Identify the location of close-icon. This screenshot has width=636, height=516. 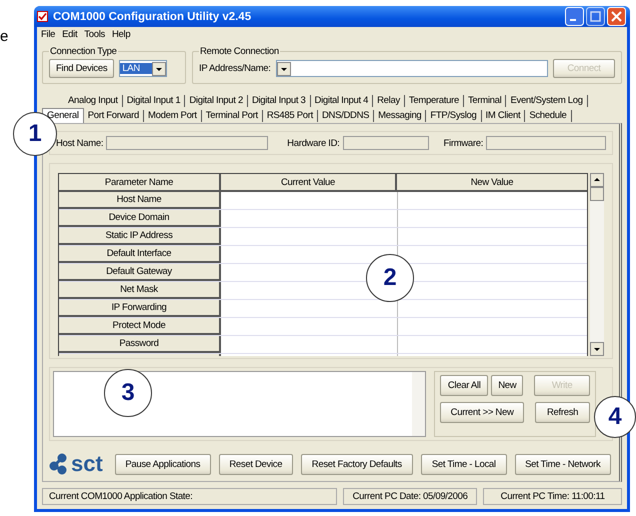
(616, 16).